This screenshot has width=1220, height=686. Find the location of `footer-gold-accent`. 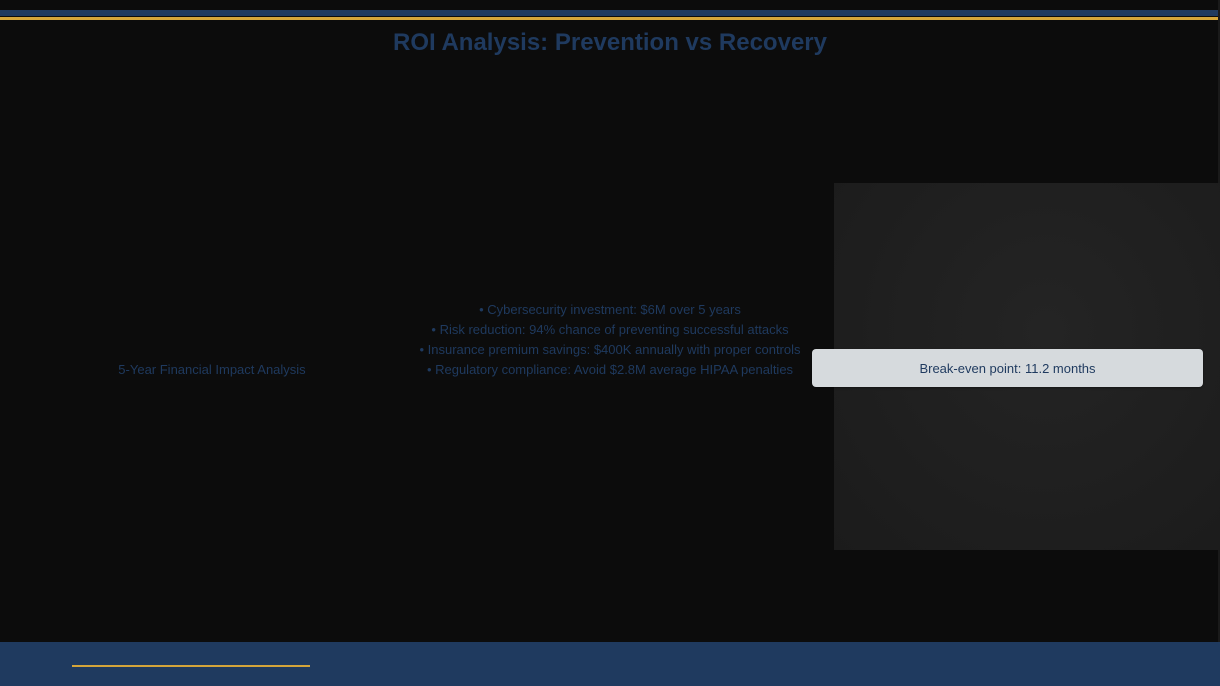

footer-gold-accent is located at coordinates (191, 666).